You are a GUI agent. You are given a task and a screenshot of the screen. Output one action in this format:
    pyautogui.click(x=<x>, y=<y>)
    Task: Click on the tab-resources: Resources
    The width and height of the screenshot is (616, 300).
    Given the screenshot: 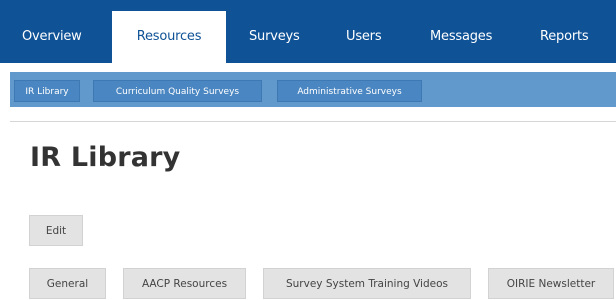 What is the action you would take?
    pyautogui.click(x=169, y=37)
    